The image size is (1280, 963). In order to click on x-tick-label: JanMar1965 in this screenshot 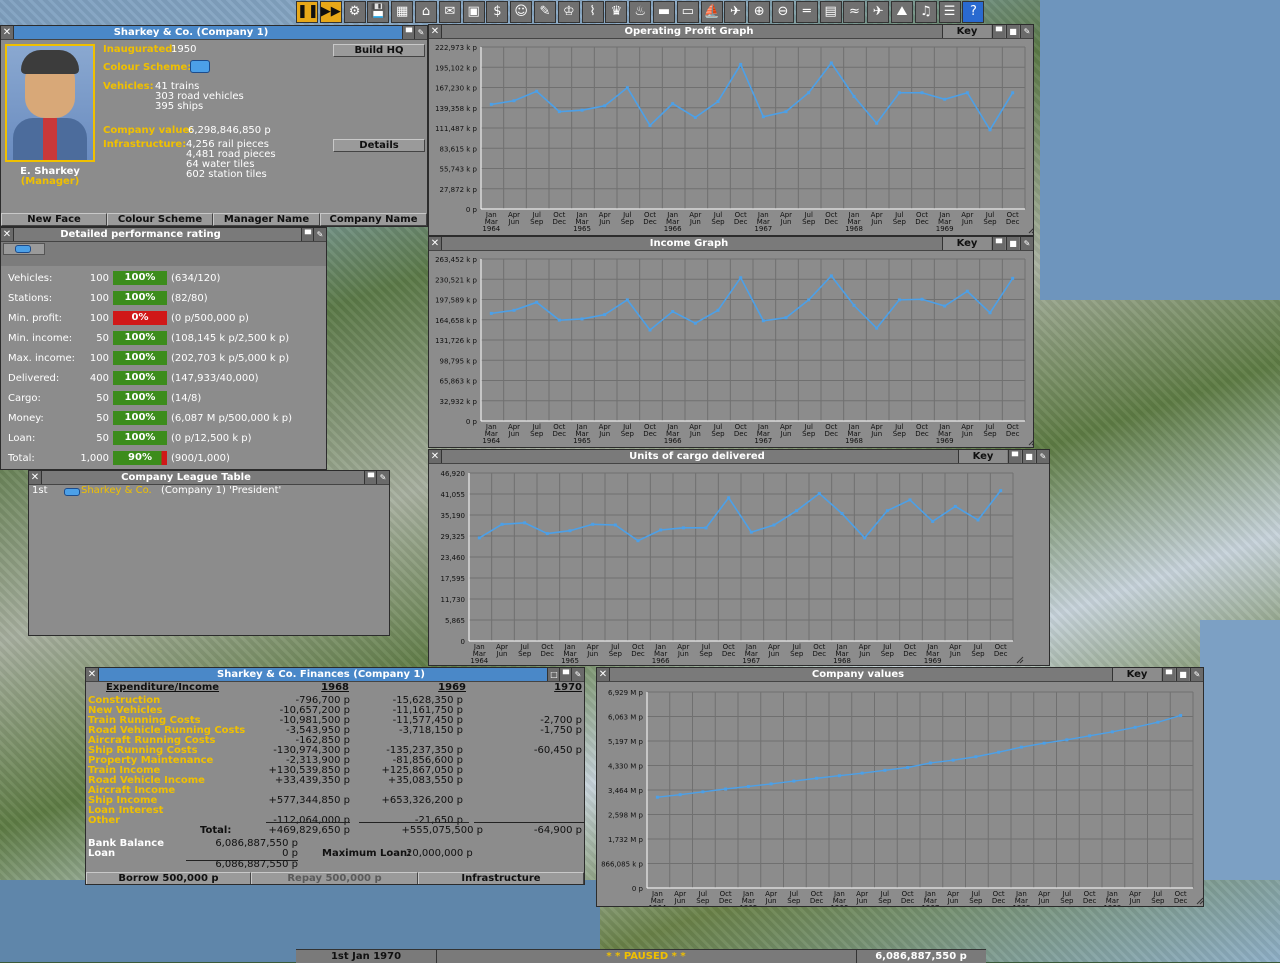, I will do `click(570, 654)`.